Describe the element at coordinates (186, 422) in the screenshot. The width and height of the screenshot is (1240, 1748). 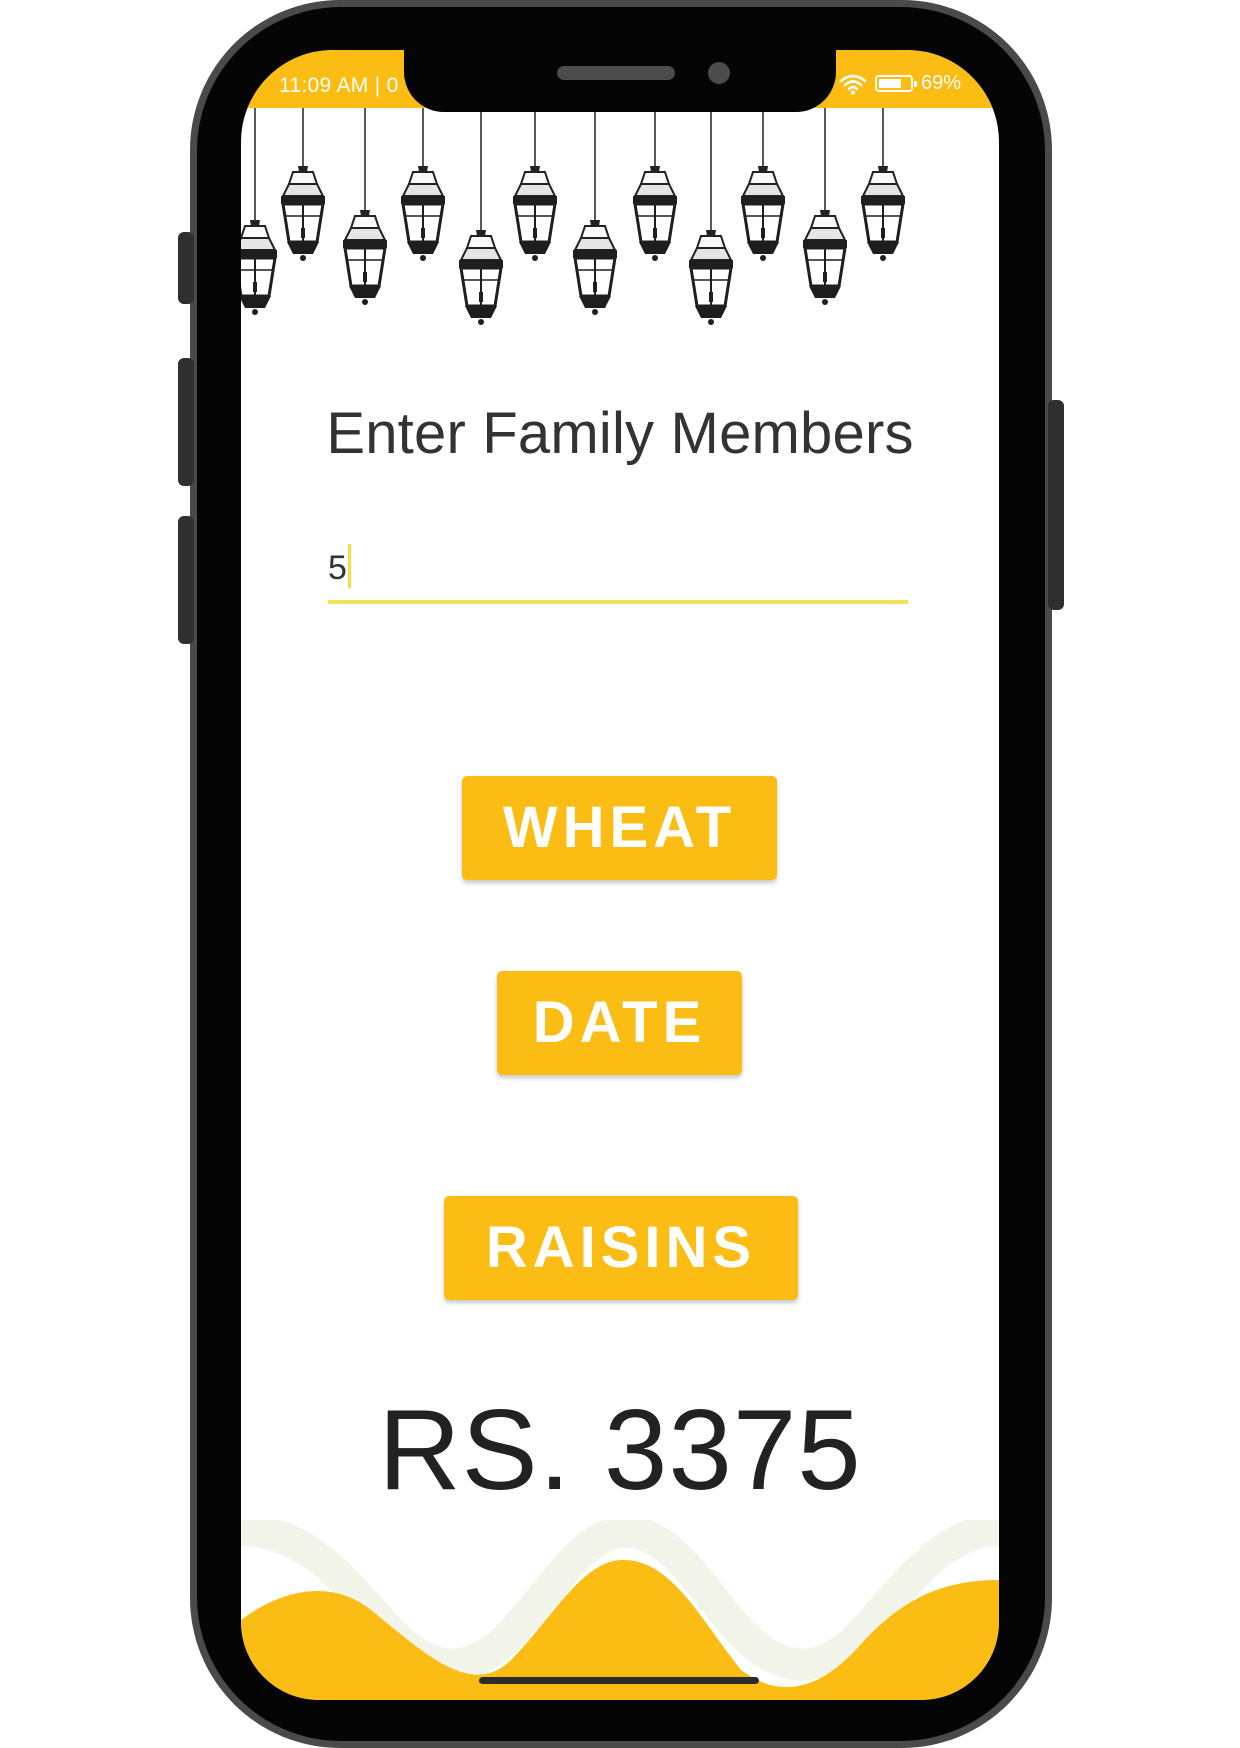
I see `phone-volume-up-button` at that location.